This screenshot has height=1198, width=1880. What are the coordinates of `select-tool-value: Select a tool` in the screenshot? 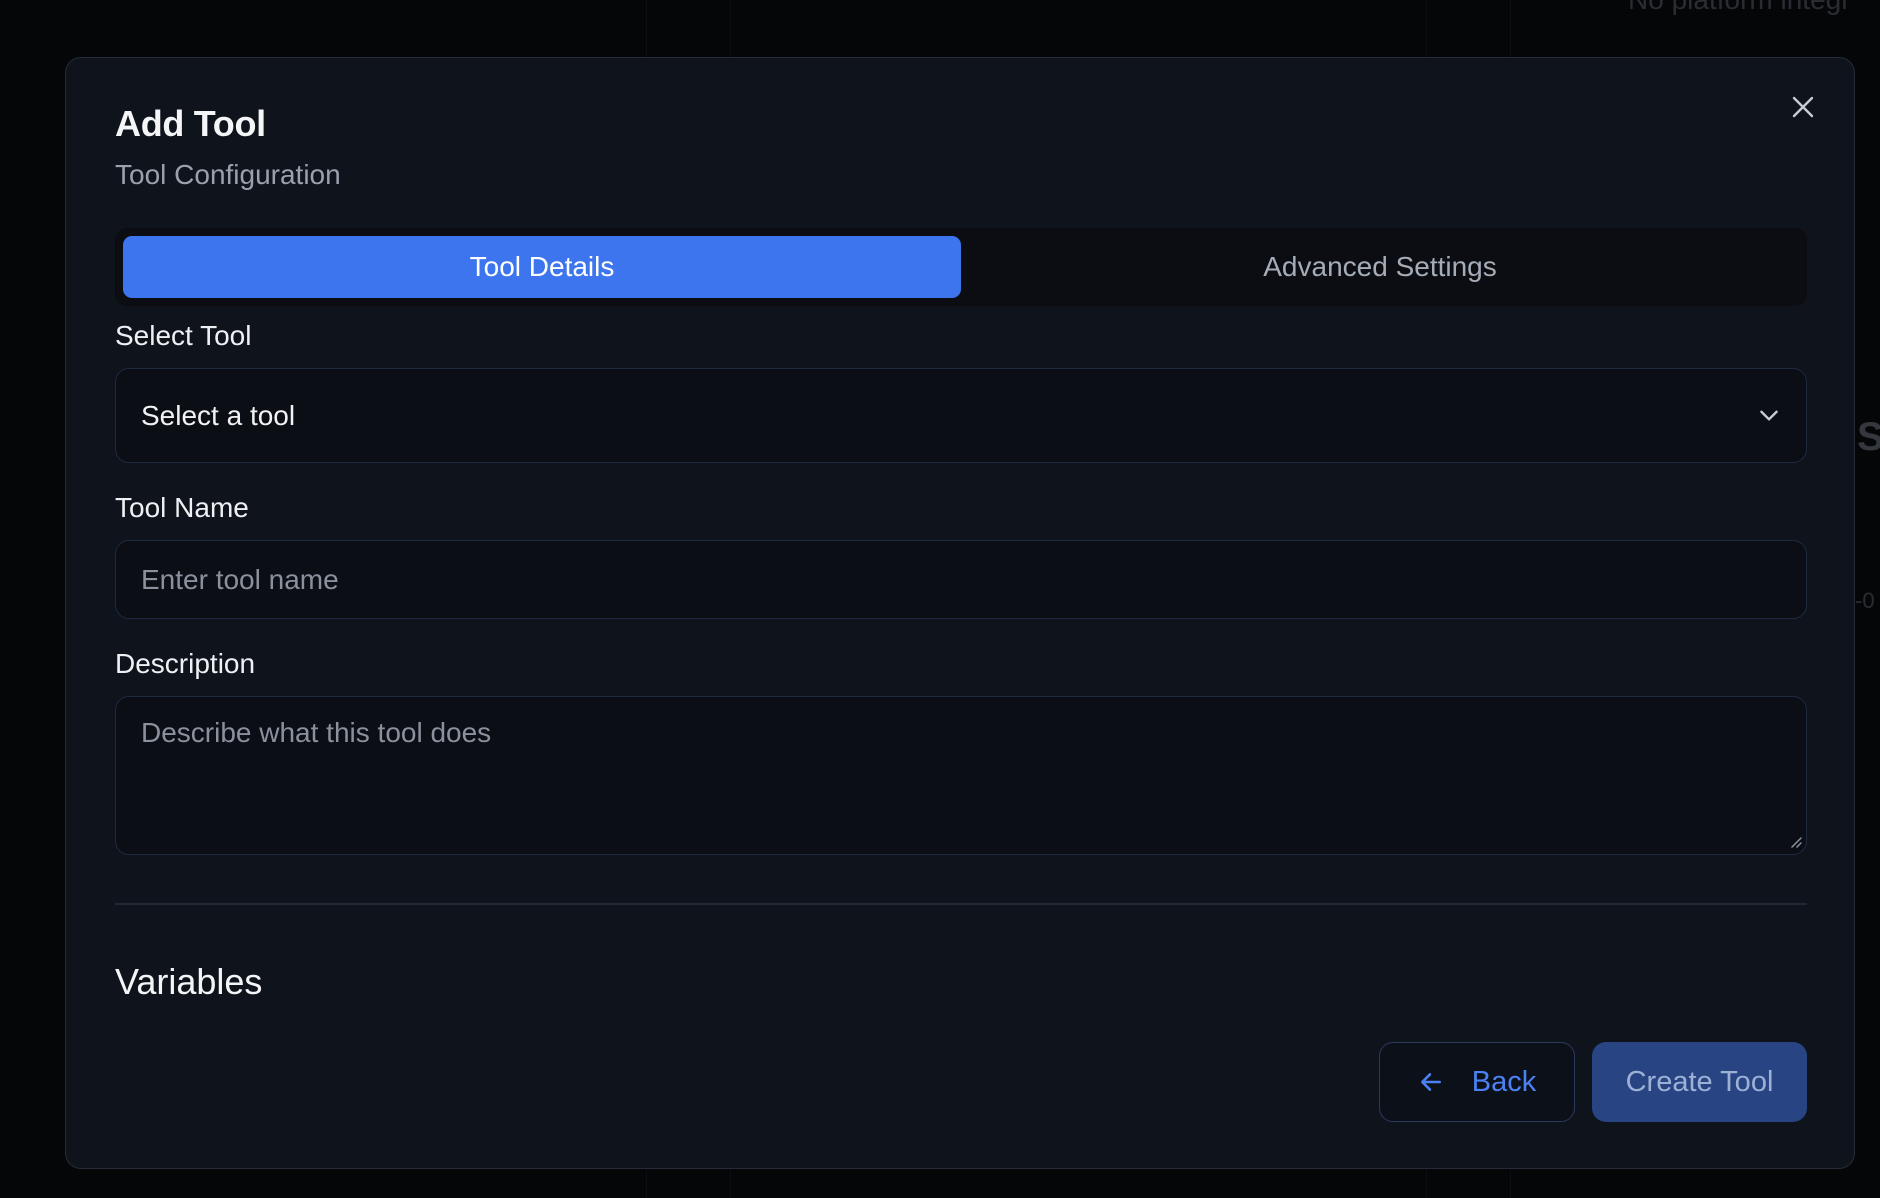 It's located at (218, 415).